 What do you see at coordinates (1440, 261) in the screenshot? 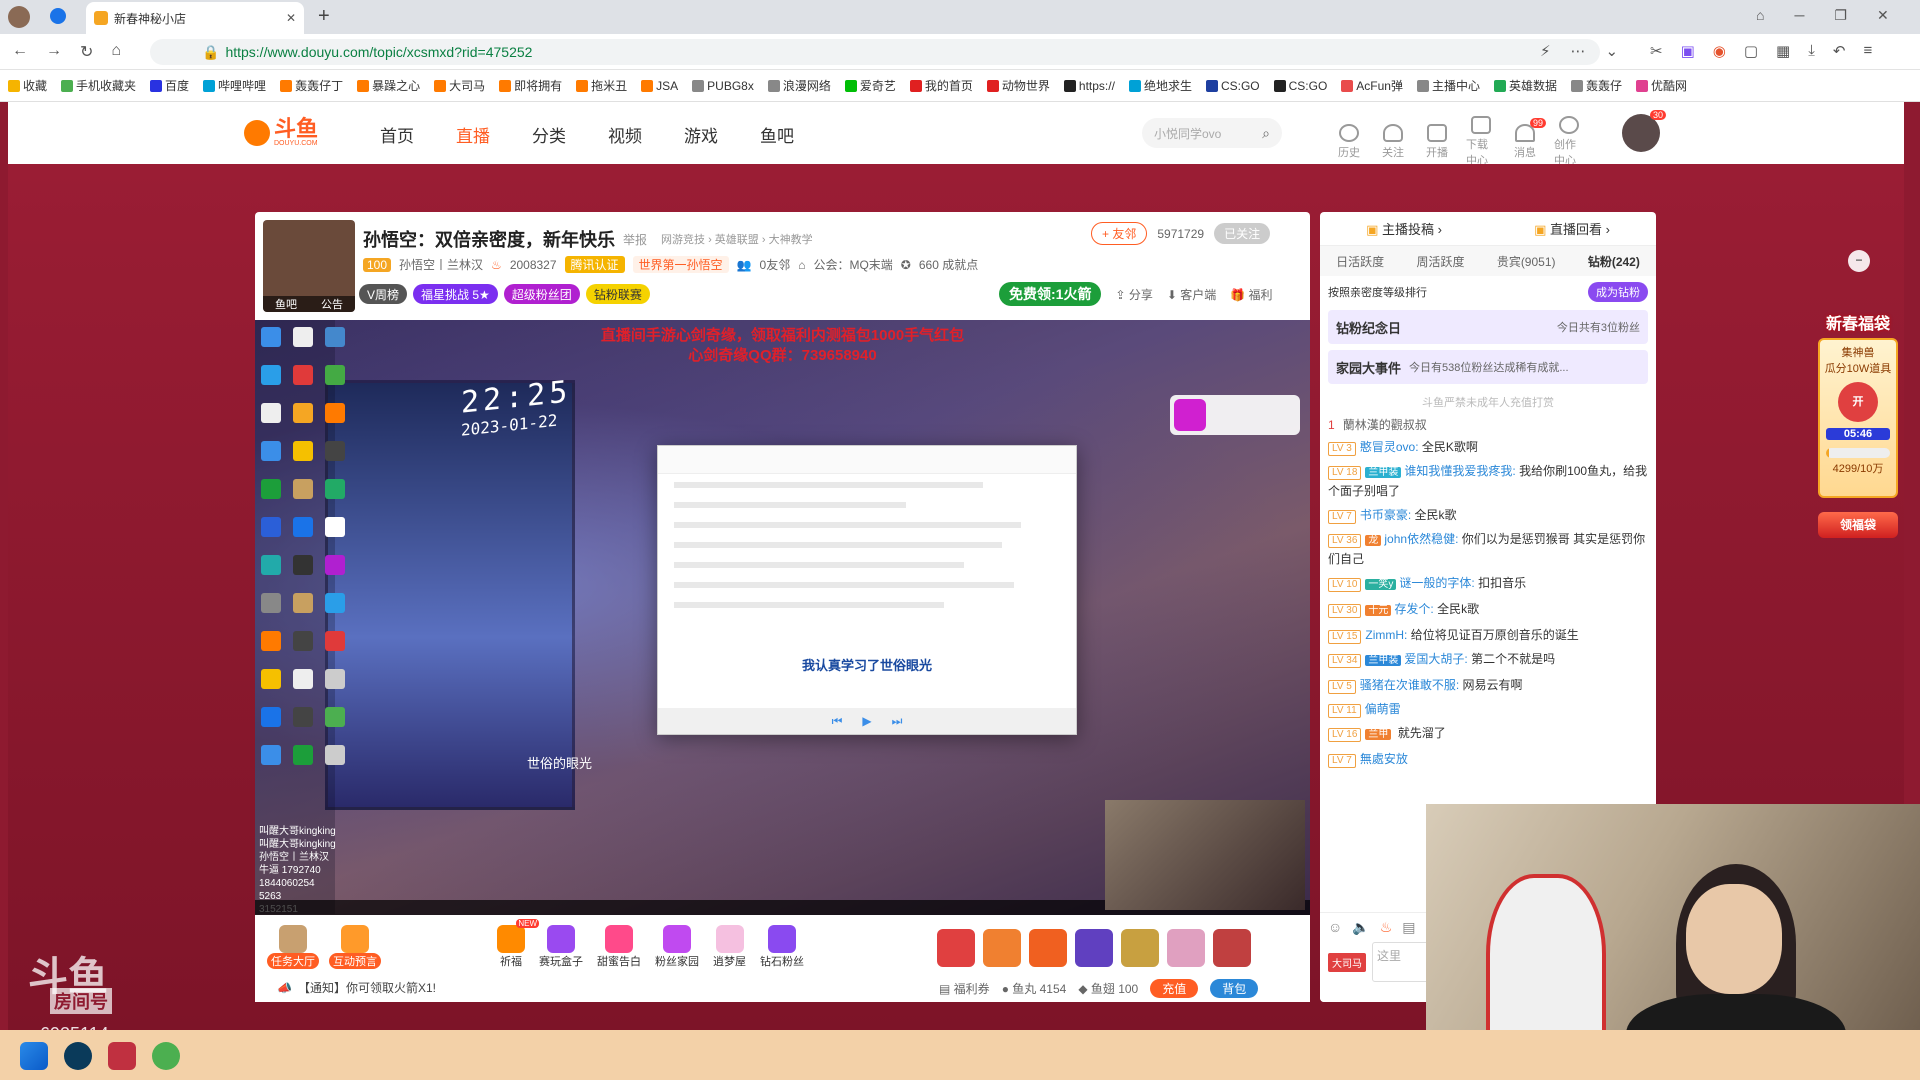
I see `tab-weekly: 周活跃度` at bounding box center [1440, 261].